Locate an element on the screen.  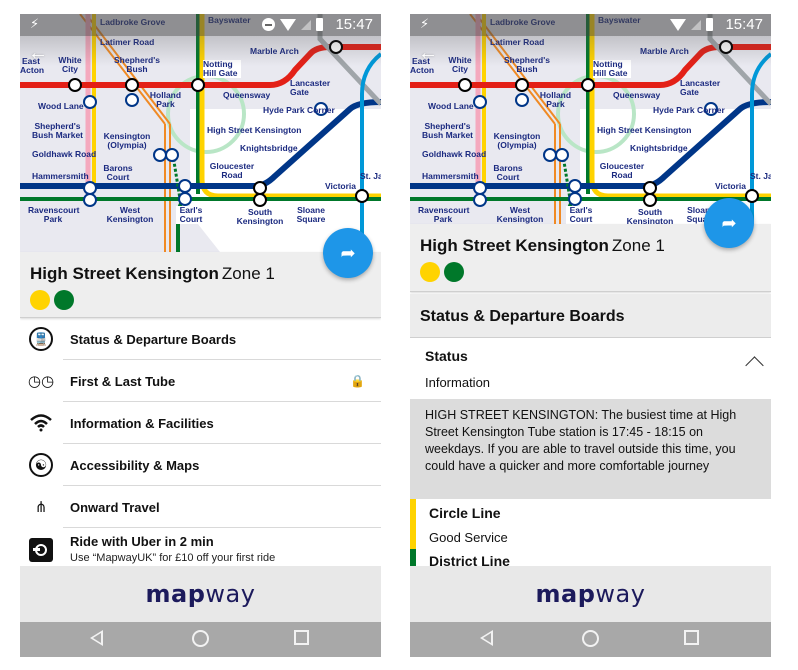
menu-item-accessibility: ☯ Accessibility & Maps is located at coordinates (200, 465).